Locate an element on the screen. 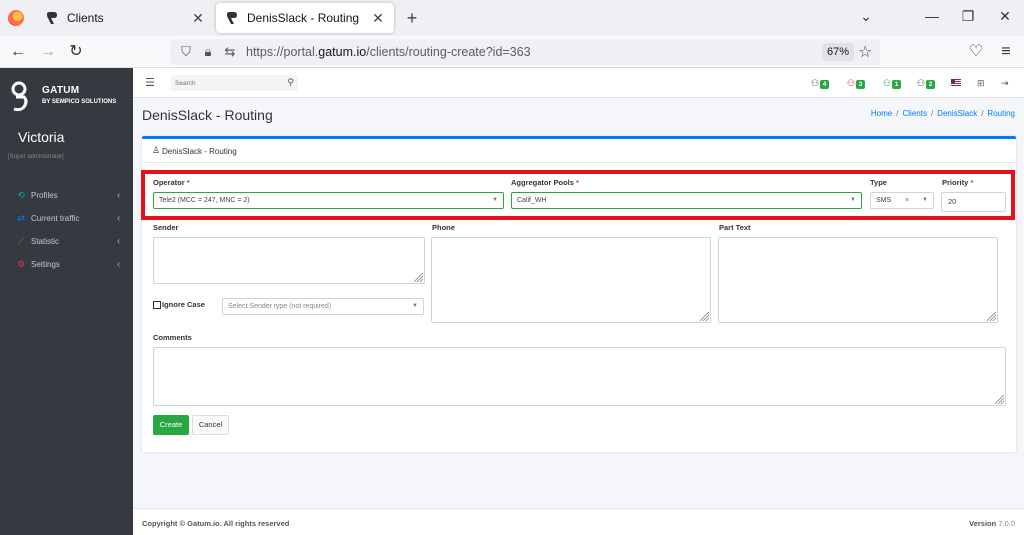 Image resolution: width=1024 pixels, height=535 pixels. version-text: Version 7.0.0 is located at coordinates (992, 523).